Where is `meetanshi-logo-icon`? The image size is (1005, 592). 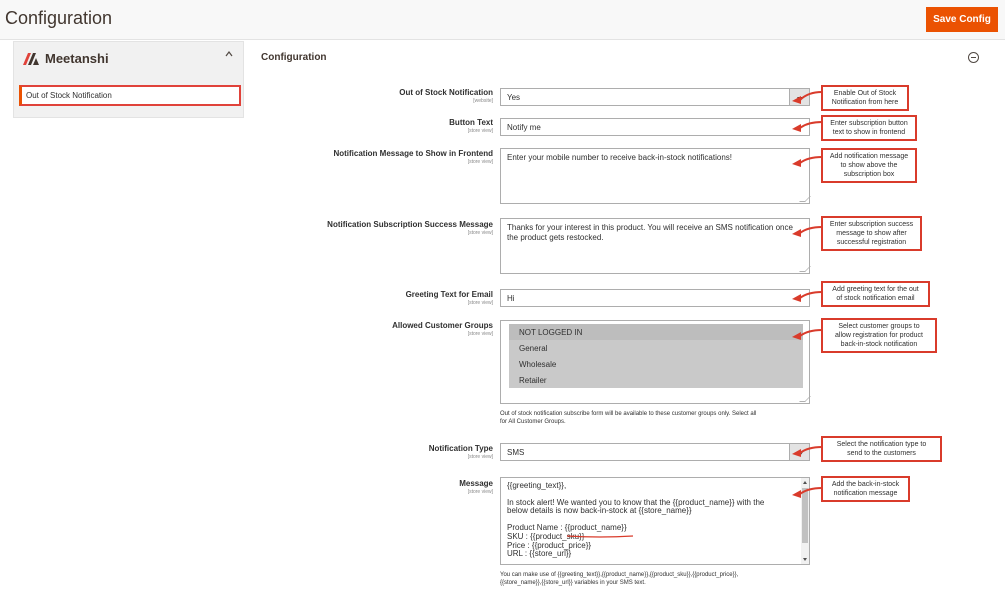 meetanshi-logo-icon is located at coordinates (31, 58).